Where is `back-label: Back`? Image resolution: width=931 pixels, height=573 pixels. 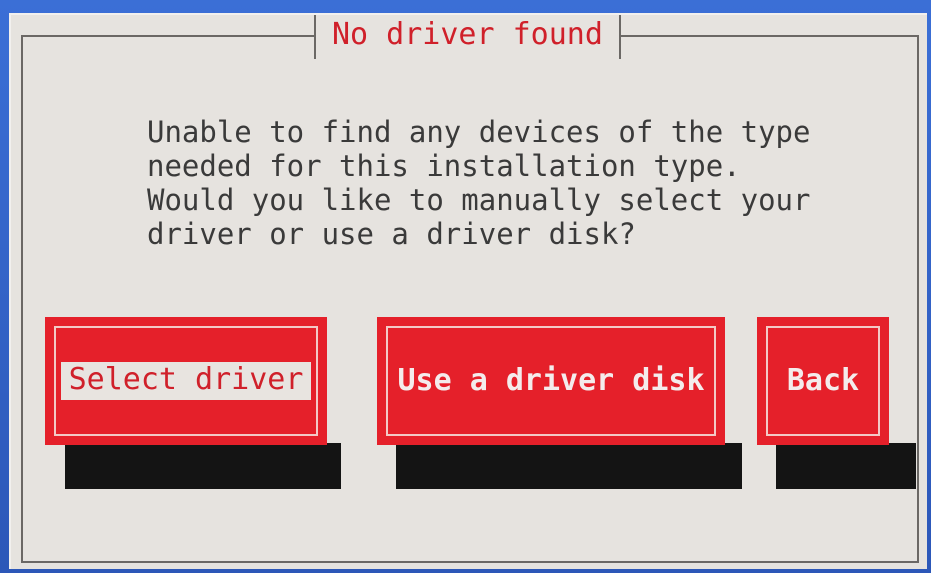
back-label: Back is located at coordinates (823, 380).